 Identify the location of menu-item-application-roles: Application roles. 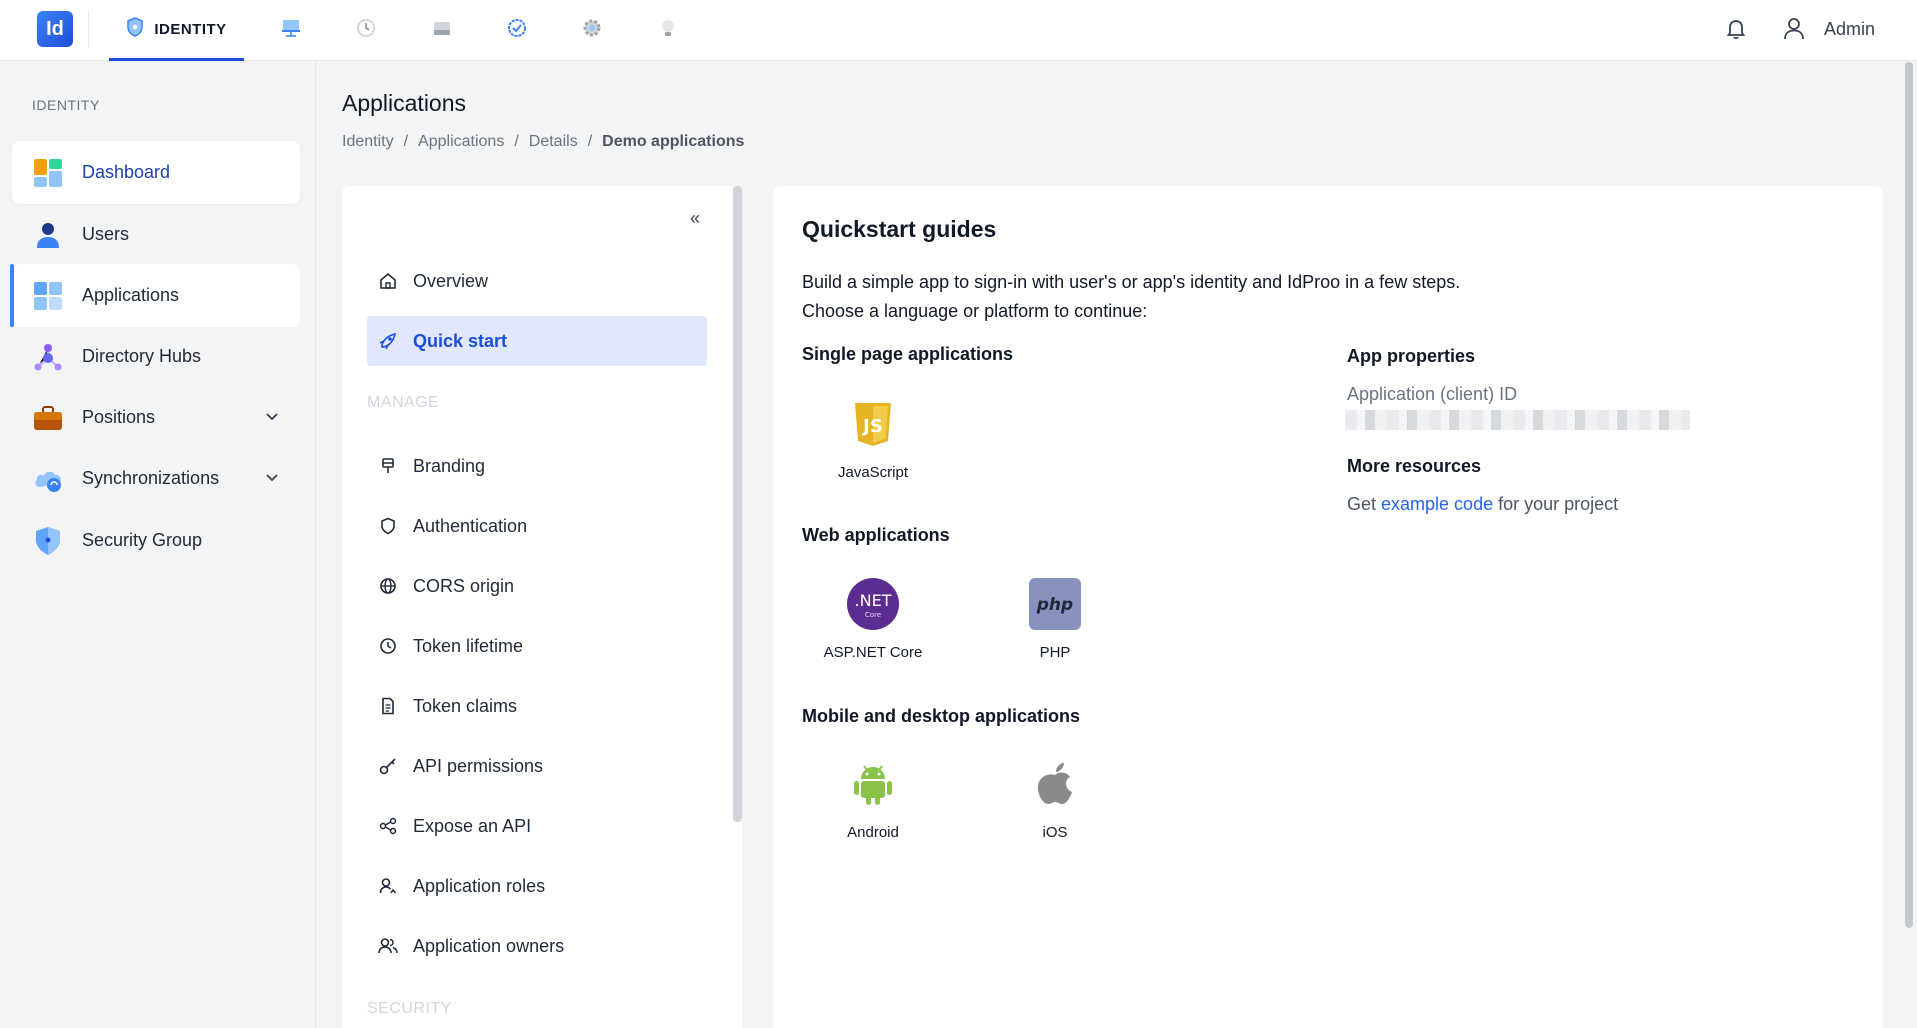
(537, 886).